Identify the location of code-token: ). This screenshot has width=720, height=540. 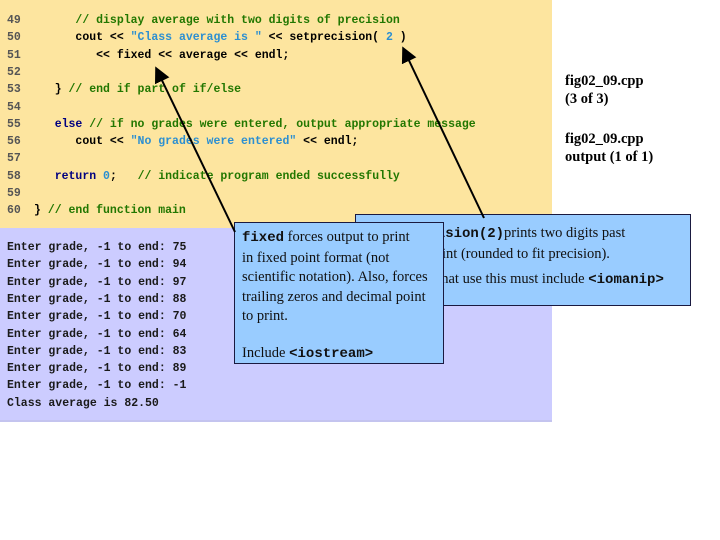
(399, 38).